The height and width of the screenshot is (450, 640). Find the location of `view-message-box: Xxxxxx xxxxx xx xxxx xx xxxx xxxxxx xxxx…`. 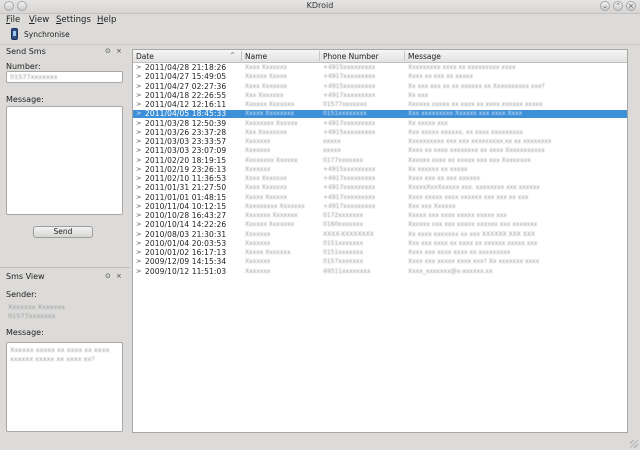

view-message-box: Xxxxxx xxxxx xx xxxx xx xxxx xxxxxx xxxx… is located at coordinates (64, 387).